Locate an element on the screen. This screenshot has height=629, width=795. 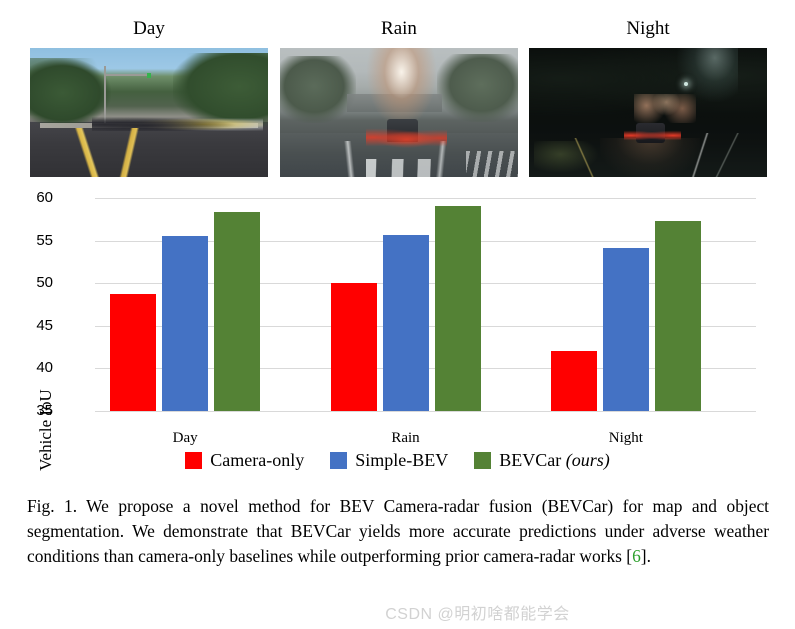
y-tick-label: 35 is located at coordinates (44, 410).